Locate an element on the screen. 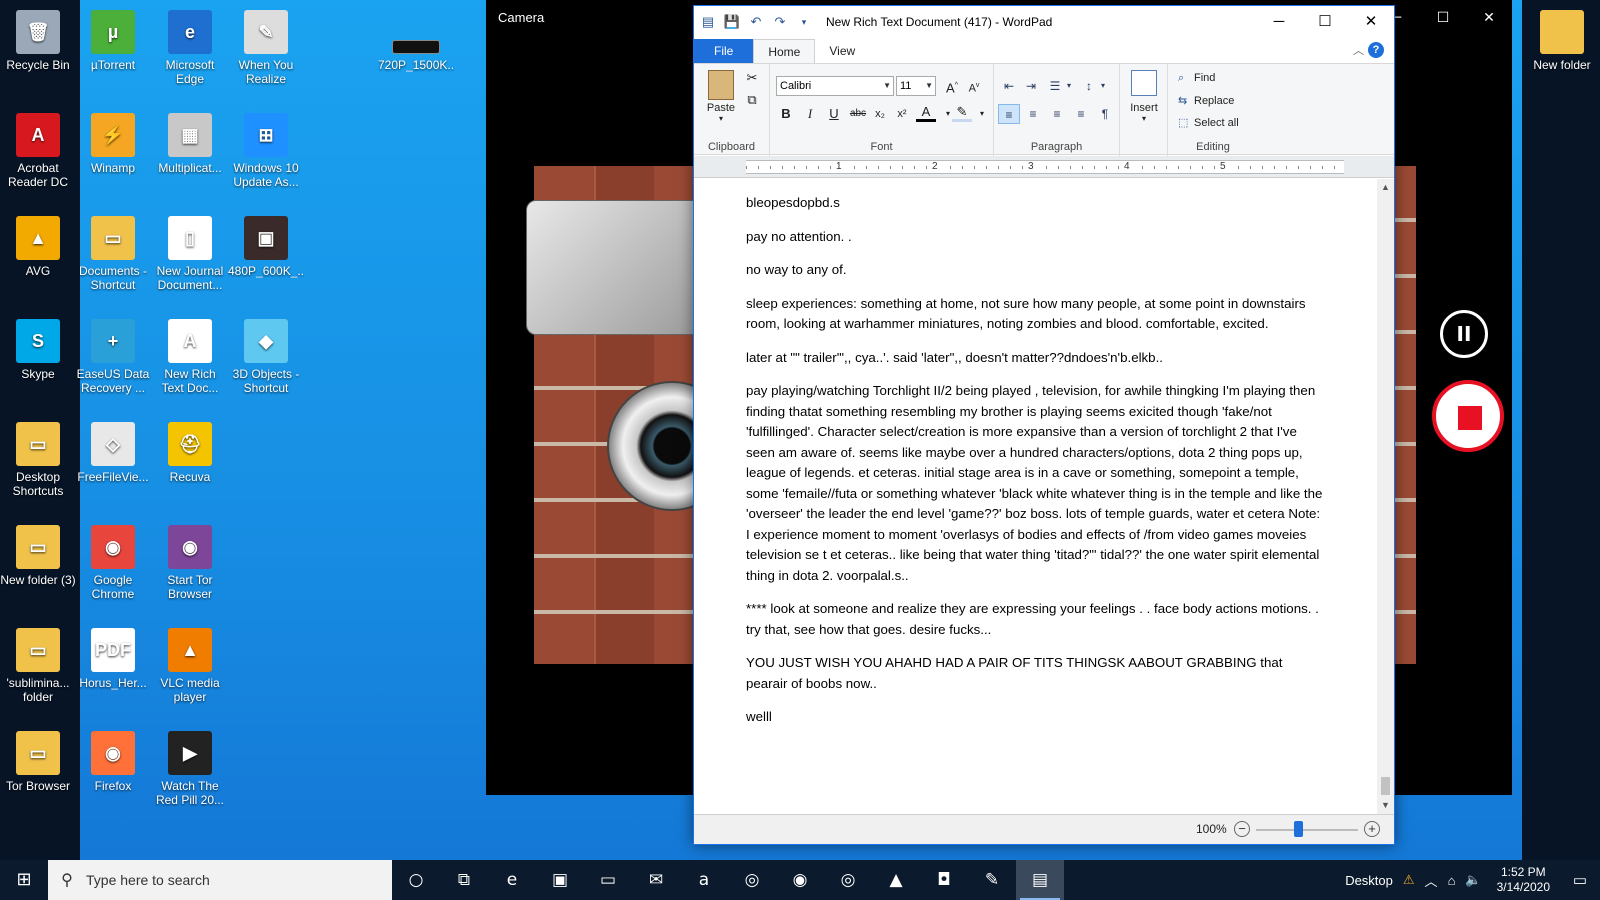 The height and width of the screenshot is (900, 1600). edge-icon: e is located at coordinates (512, 880).